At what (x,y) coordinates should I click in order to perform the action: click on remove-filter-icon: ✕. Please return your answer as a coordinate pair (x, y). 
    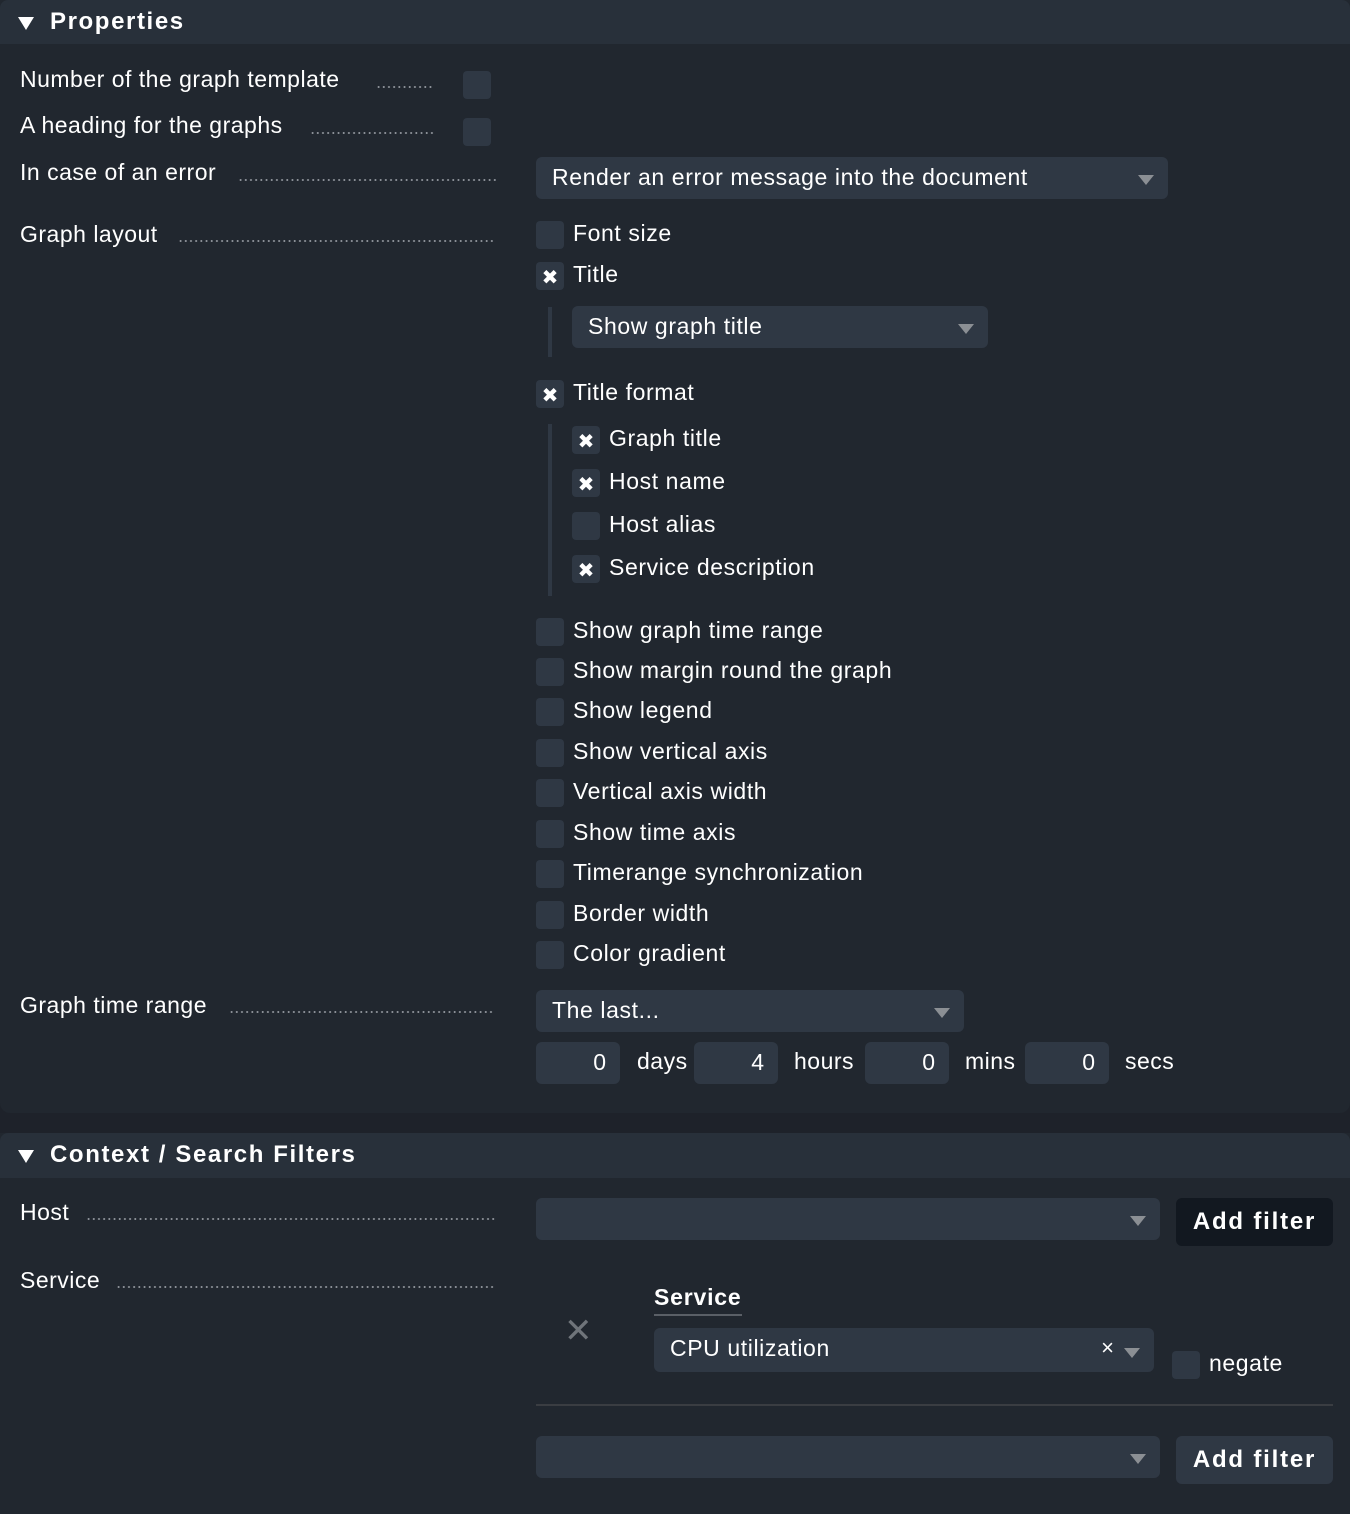
    Looking at the image, I should click on (578, 1331).